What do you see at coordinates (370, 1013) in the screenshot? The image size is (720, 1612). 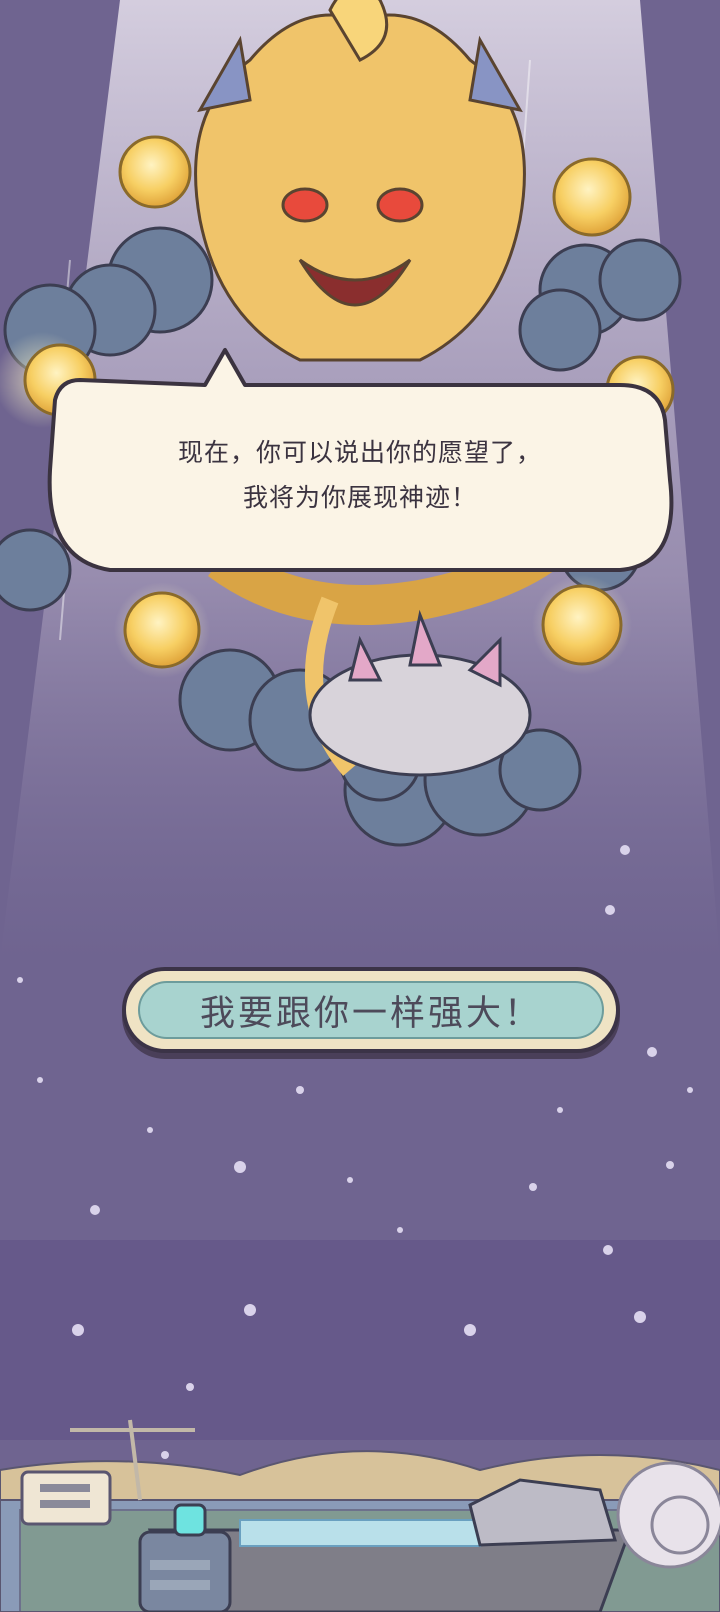 I see `wish-choice-label: 我要跟你一样强大！` at bounding box center [370, 1013].